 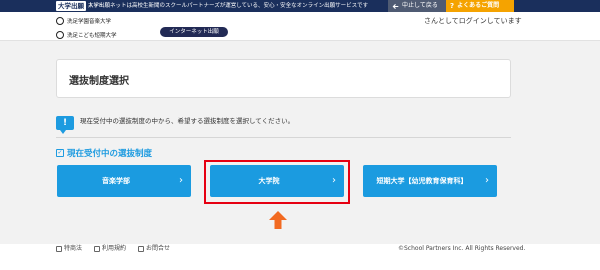 What do you see at coordinates (420, 5) in the screenshot?
I see `cancel-return-label: 中止して戻る` at bounding box center [420, 5].